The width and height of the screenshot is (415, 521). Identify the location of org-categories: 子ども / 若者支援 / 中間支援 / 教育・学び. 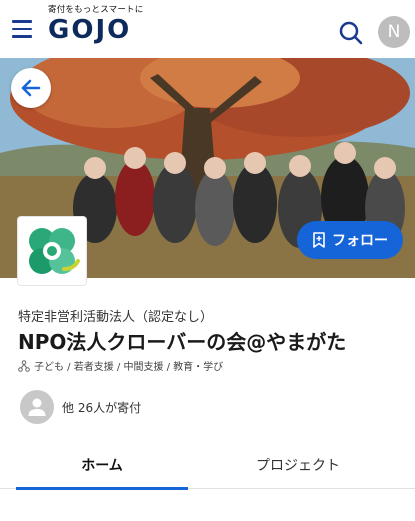
(120, 365).